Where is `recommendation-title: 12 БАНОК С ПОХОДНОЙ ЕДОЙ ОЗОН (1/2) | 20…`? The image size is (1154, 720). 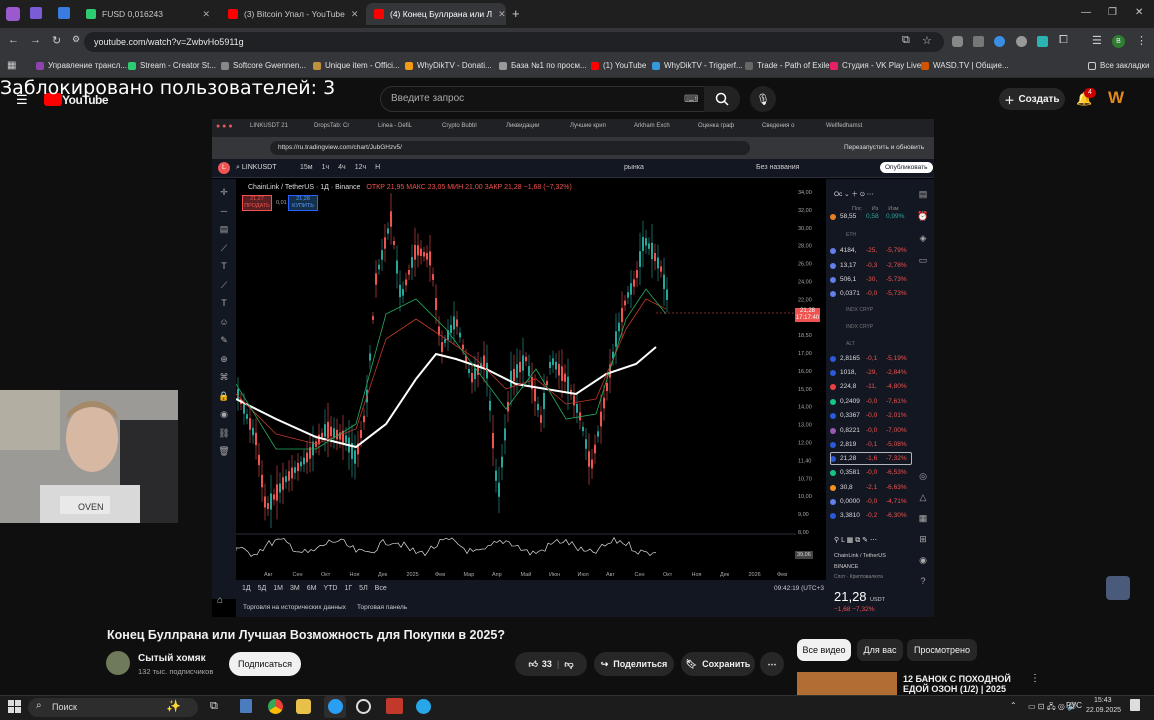 recommendation-title: 12 БАНОК С ПОХОДНОЙ ЕДОЙ ОЗОН (1/2) | 20… is located at coordinates (968, 684).